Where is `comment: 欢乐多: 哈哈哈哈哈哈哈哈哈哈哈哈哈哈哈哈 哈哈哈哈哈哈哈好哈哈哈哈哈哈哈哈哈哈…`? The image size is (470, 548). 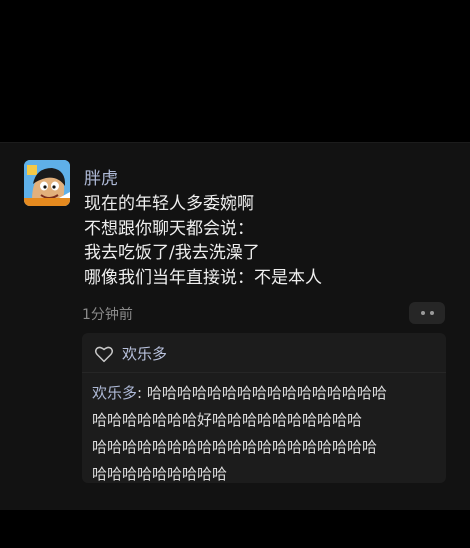 comment: 欢乐多: 哈哈哈哈哈哈哈哈哈哈哈哈哈哈哈哈 哈哈哈哈哈哈哈好哈哈哈哈哈哈哈哈哈哈… is located at coordinates (267, 434).